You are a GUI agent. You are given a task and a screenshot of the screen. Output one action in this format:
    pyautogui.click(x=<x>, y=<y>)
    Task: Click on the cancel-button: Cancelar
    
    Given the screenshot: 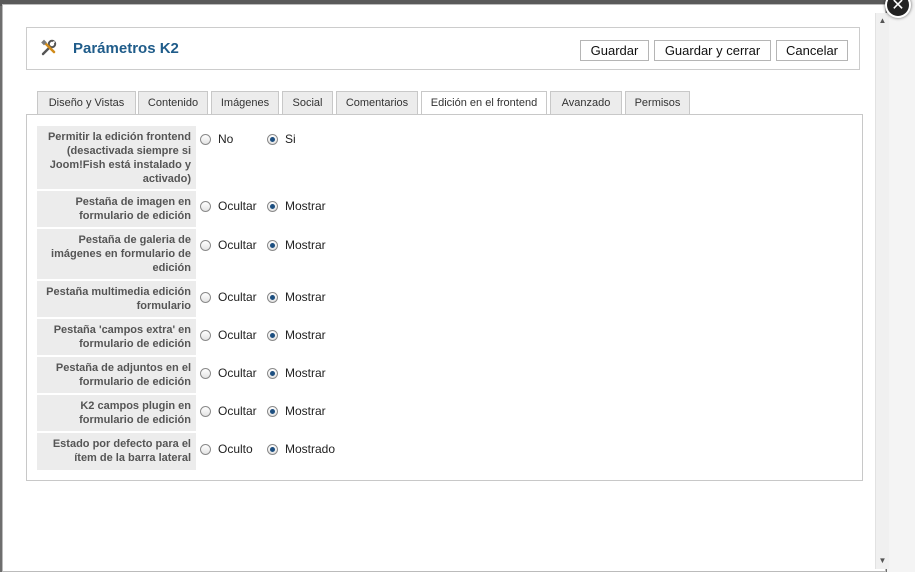 What is the action you would take?
    pyautogui.click(x=812, y=50)
    